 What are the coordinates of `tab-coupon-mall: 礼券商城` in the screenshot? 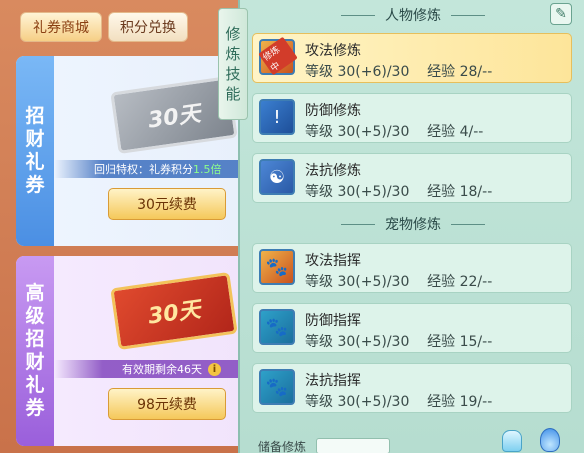 It's located at (61, 27).